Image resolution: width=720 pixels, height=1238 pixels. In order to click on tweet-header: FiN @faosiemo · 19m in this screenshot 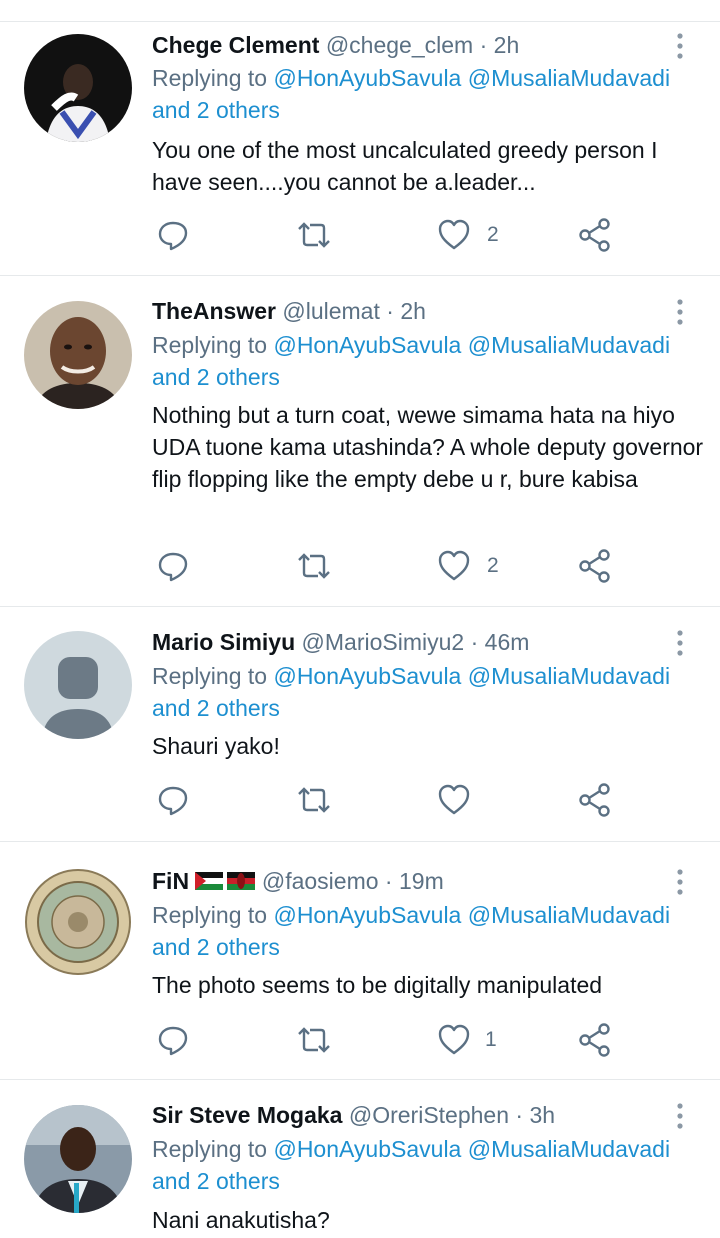, I will do `click(298, 881)`.